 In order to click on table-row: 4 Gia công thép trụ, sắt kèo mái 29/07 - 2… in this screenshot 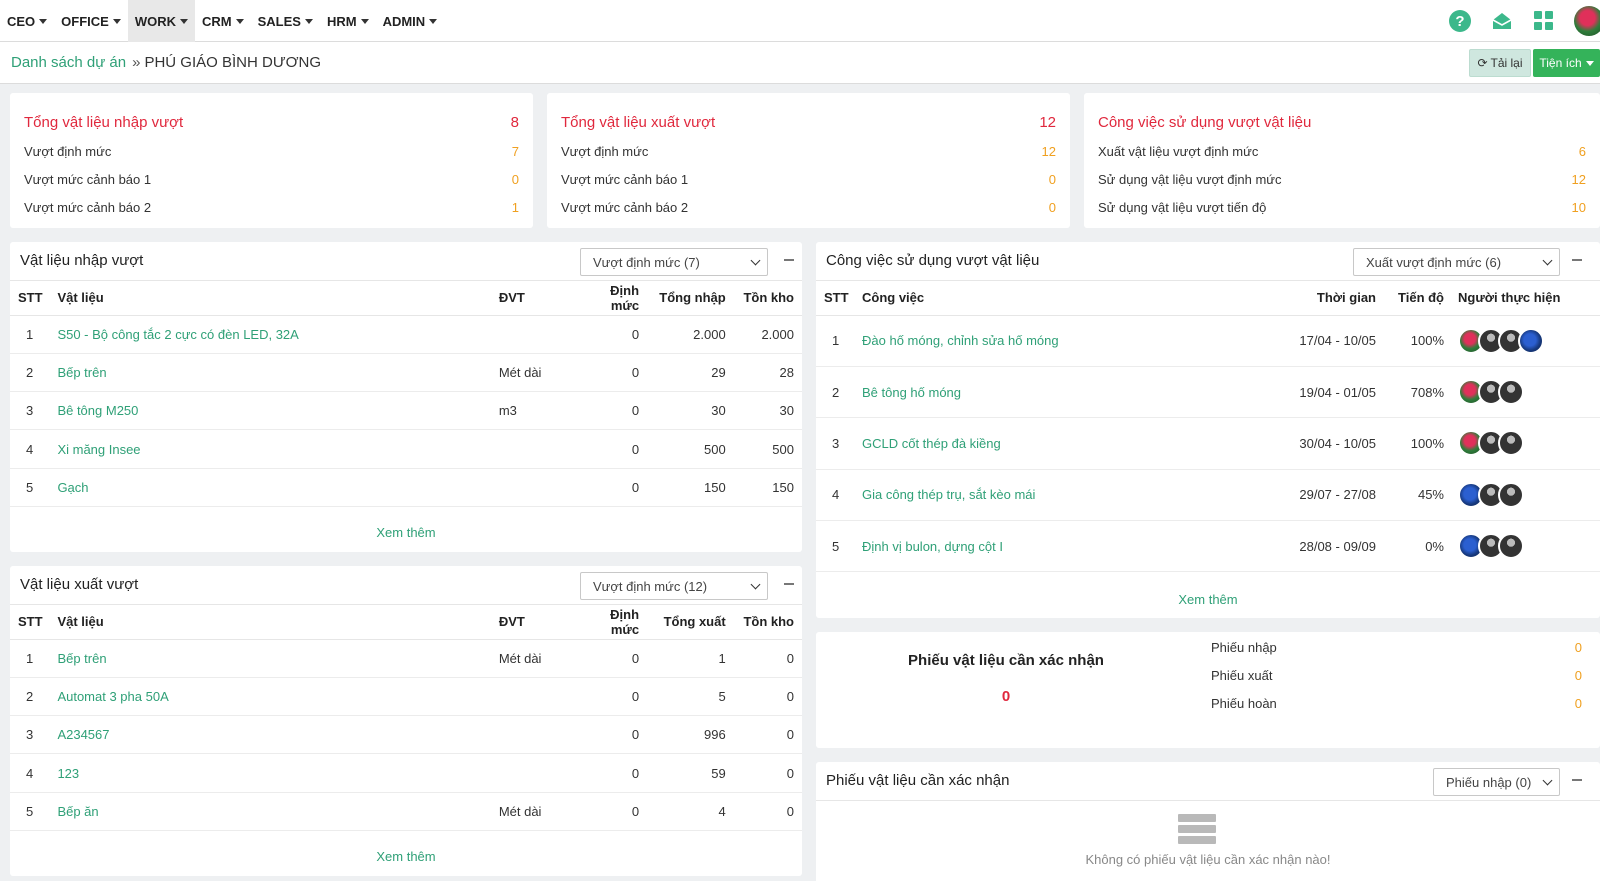, I will do `click(1208, 495)`.